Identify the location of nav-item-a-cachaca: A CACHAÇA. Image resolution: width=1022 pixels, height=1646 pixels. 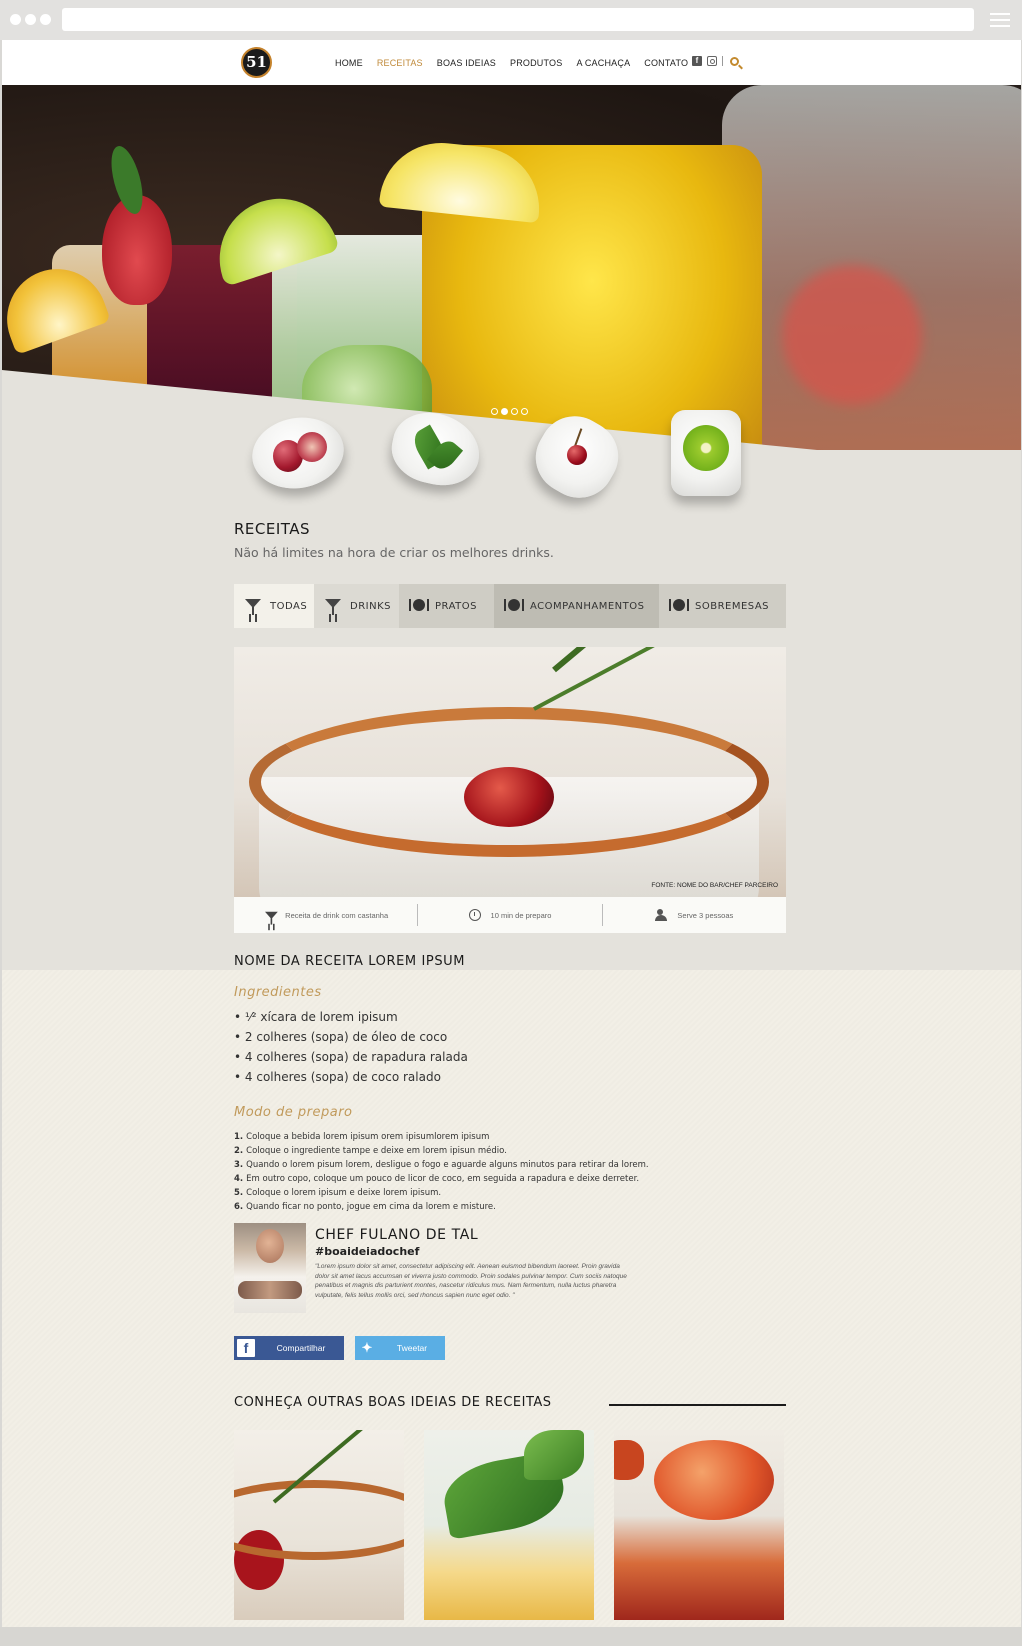
(603, 63).